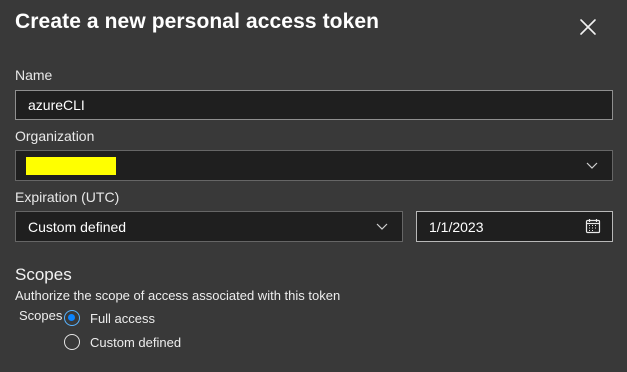 This screenshot has width=627, height=372. Describe the element at coordinates (43, 274) in the screenshot. I see `scopes-heading: Scopes` at that location.